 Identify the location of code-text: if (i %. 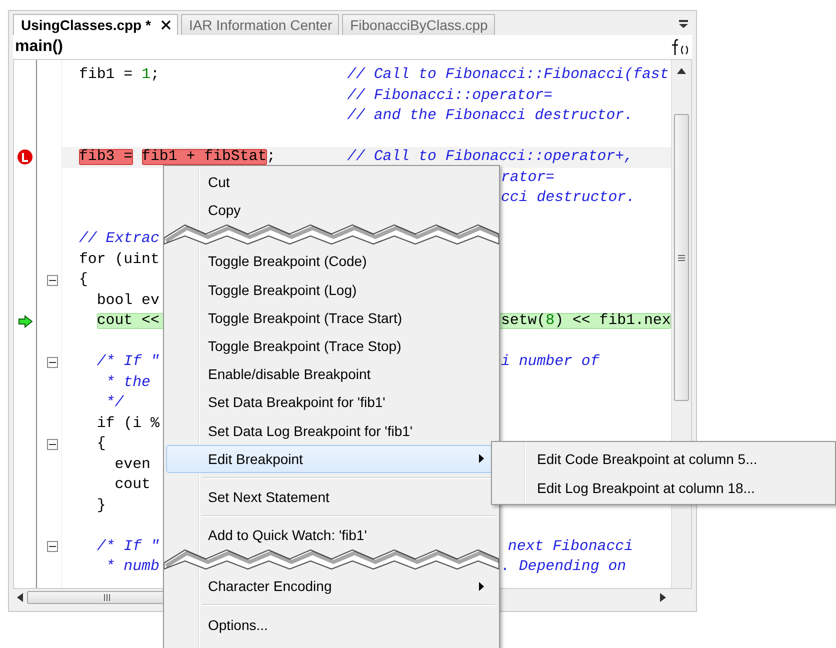
(128, 424).